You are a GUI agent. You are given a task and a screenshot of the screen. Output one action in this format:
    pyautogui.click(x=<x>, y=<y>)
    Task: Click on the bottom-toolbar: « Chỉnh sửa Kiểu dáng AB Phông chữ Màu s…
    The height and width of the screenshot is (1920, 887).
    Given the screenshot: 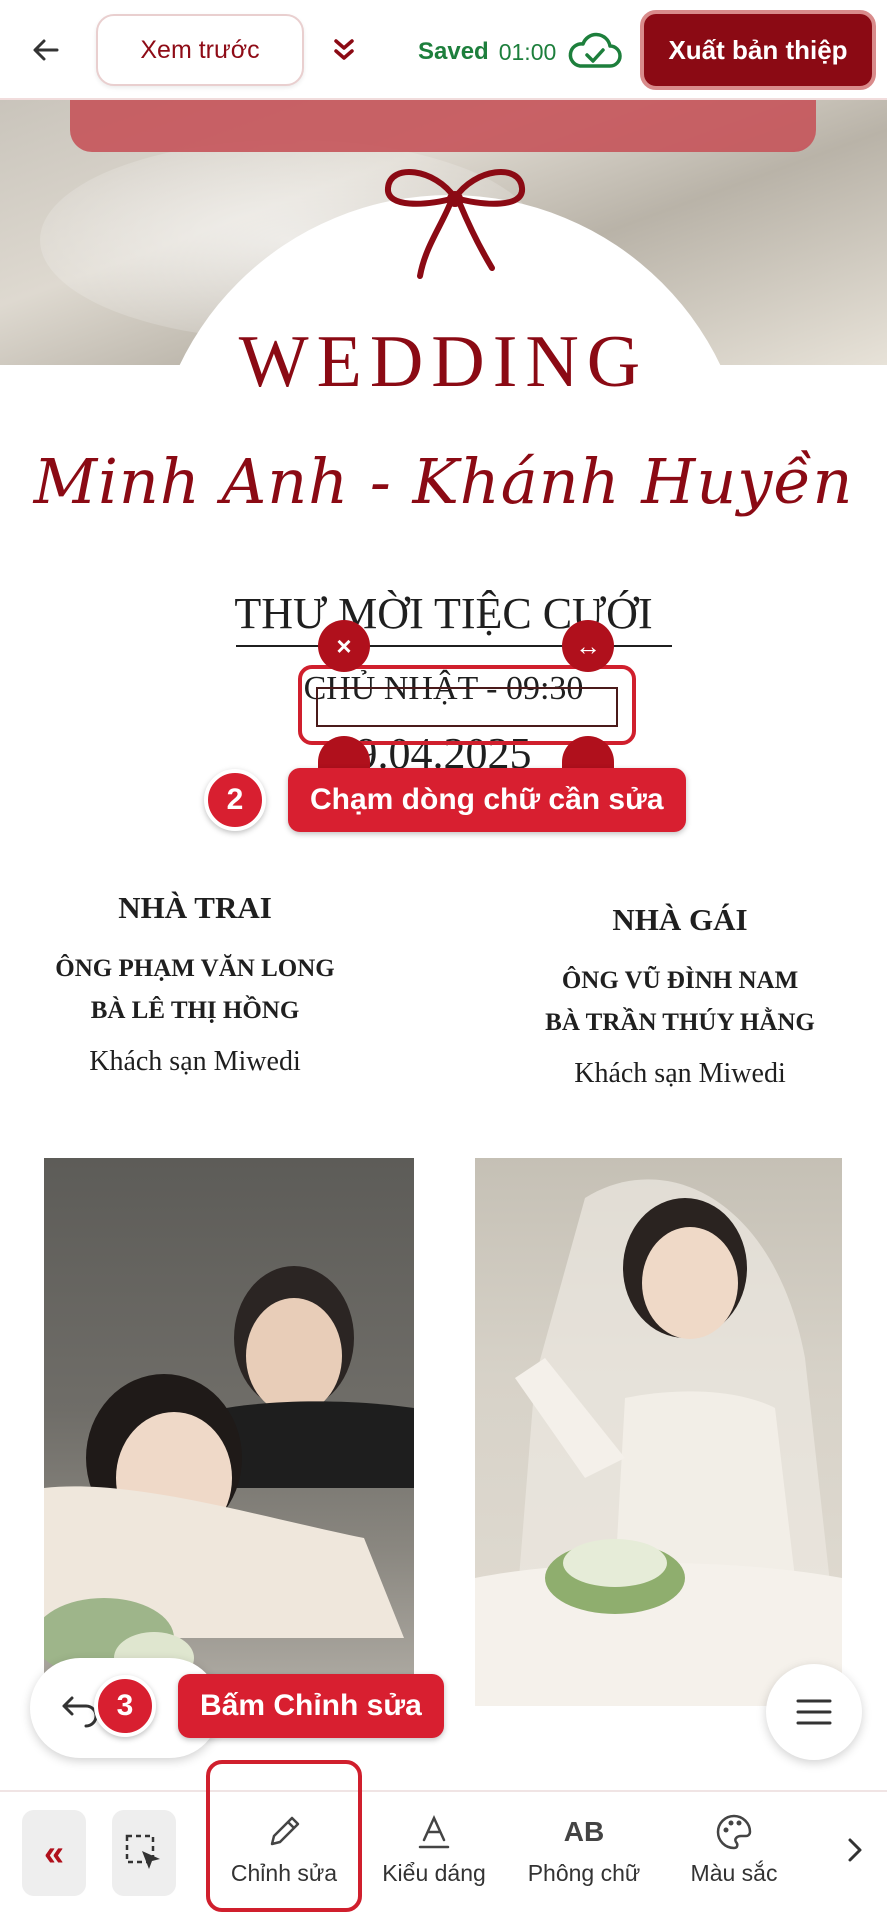 What is the action you would take?
    pyautogui.click(x=443, y=1855)
    